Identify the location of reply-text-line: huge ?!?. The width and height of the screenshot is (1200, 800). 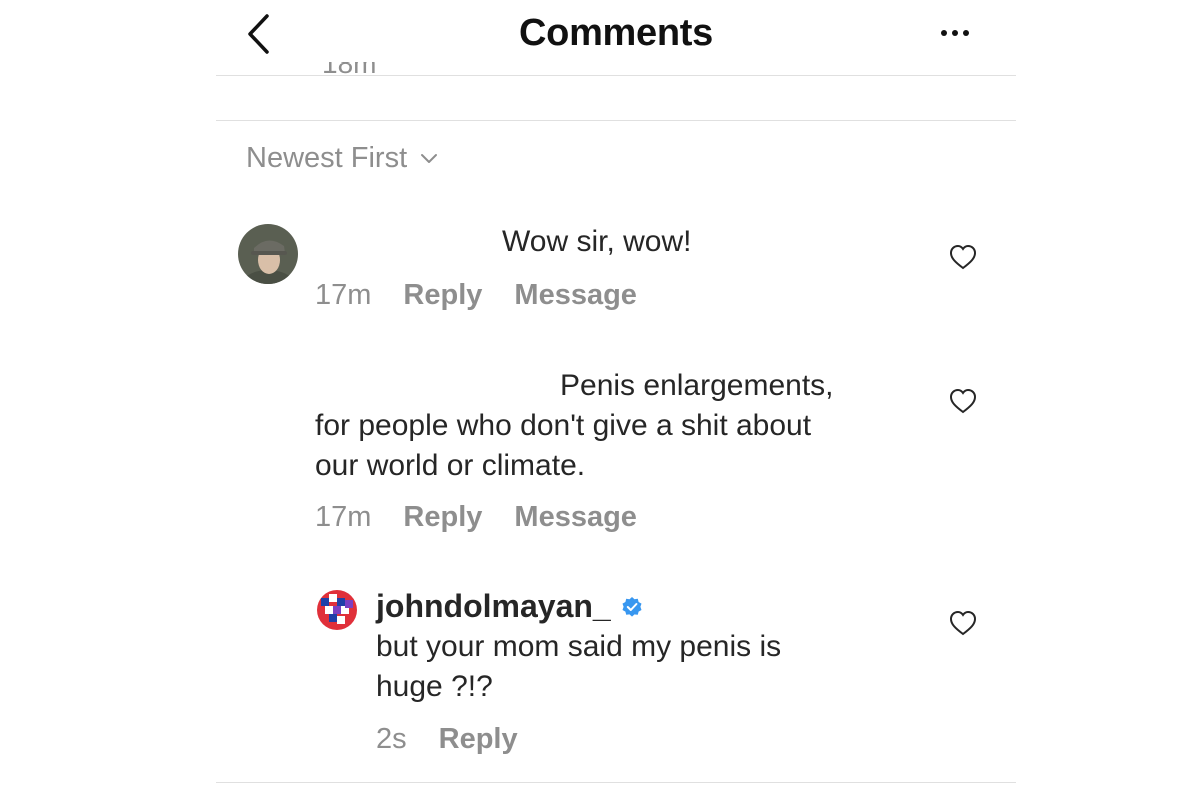
(434, 686).